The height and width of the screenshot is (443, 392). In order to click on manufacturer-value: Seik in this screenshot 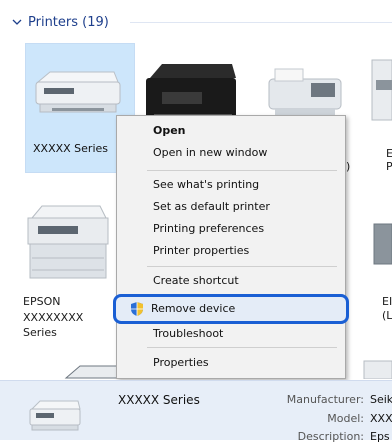, I will do `click(381, 399)`.